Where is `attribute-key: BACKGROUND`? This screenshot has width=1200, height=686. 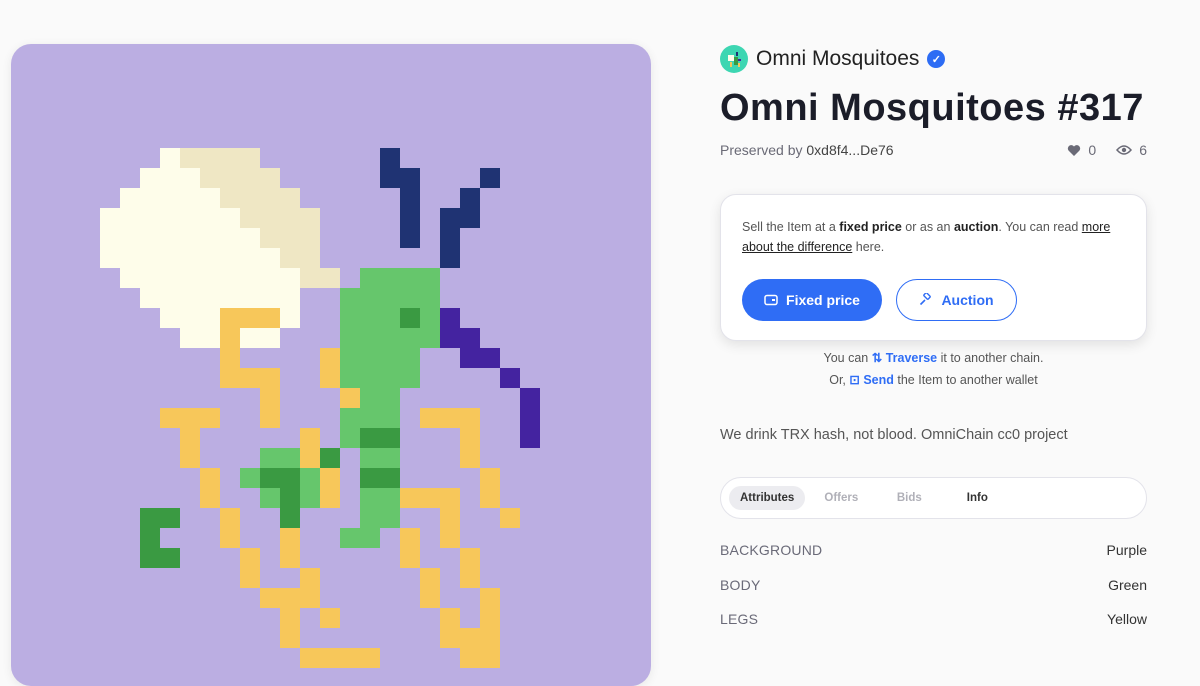 attribute-key: BACKGROUND is located at coordinates (771, 550).